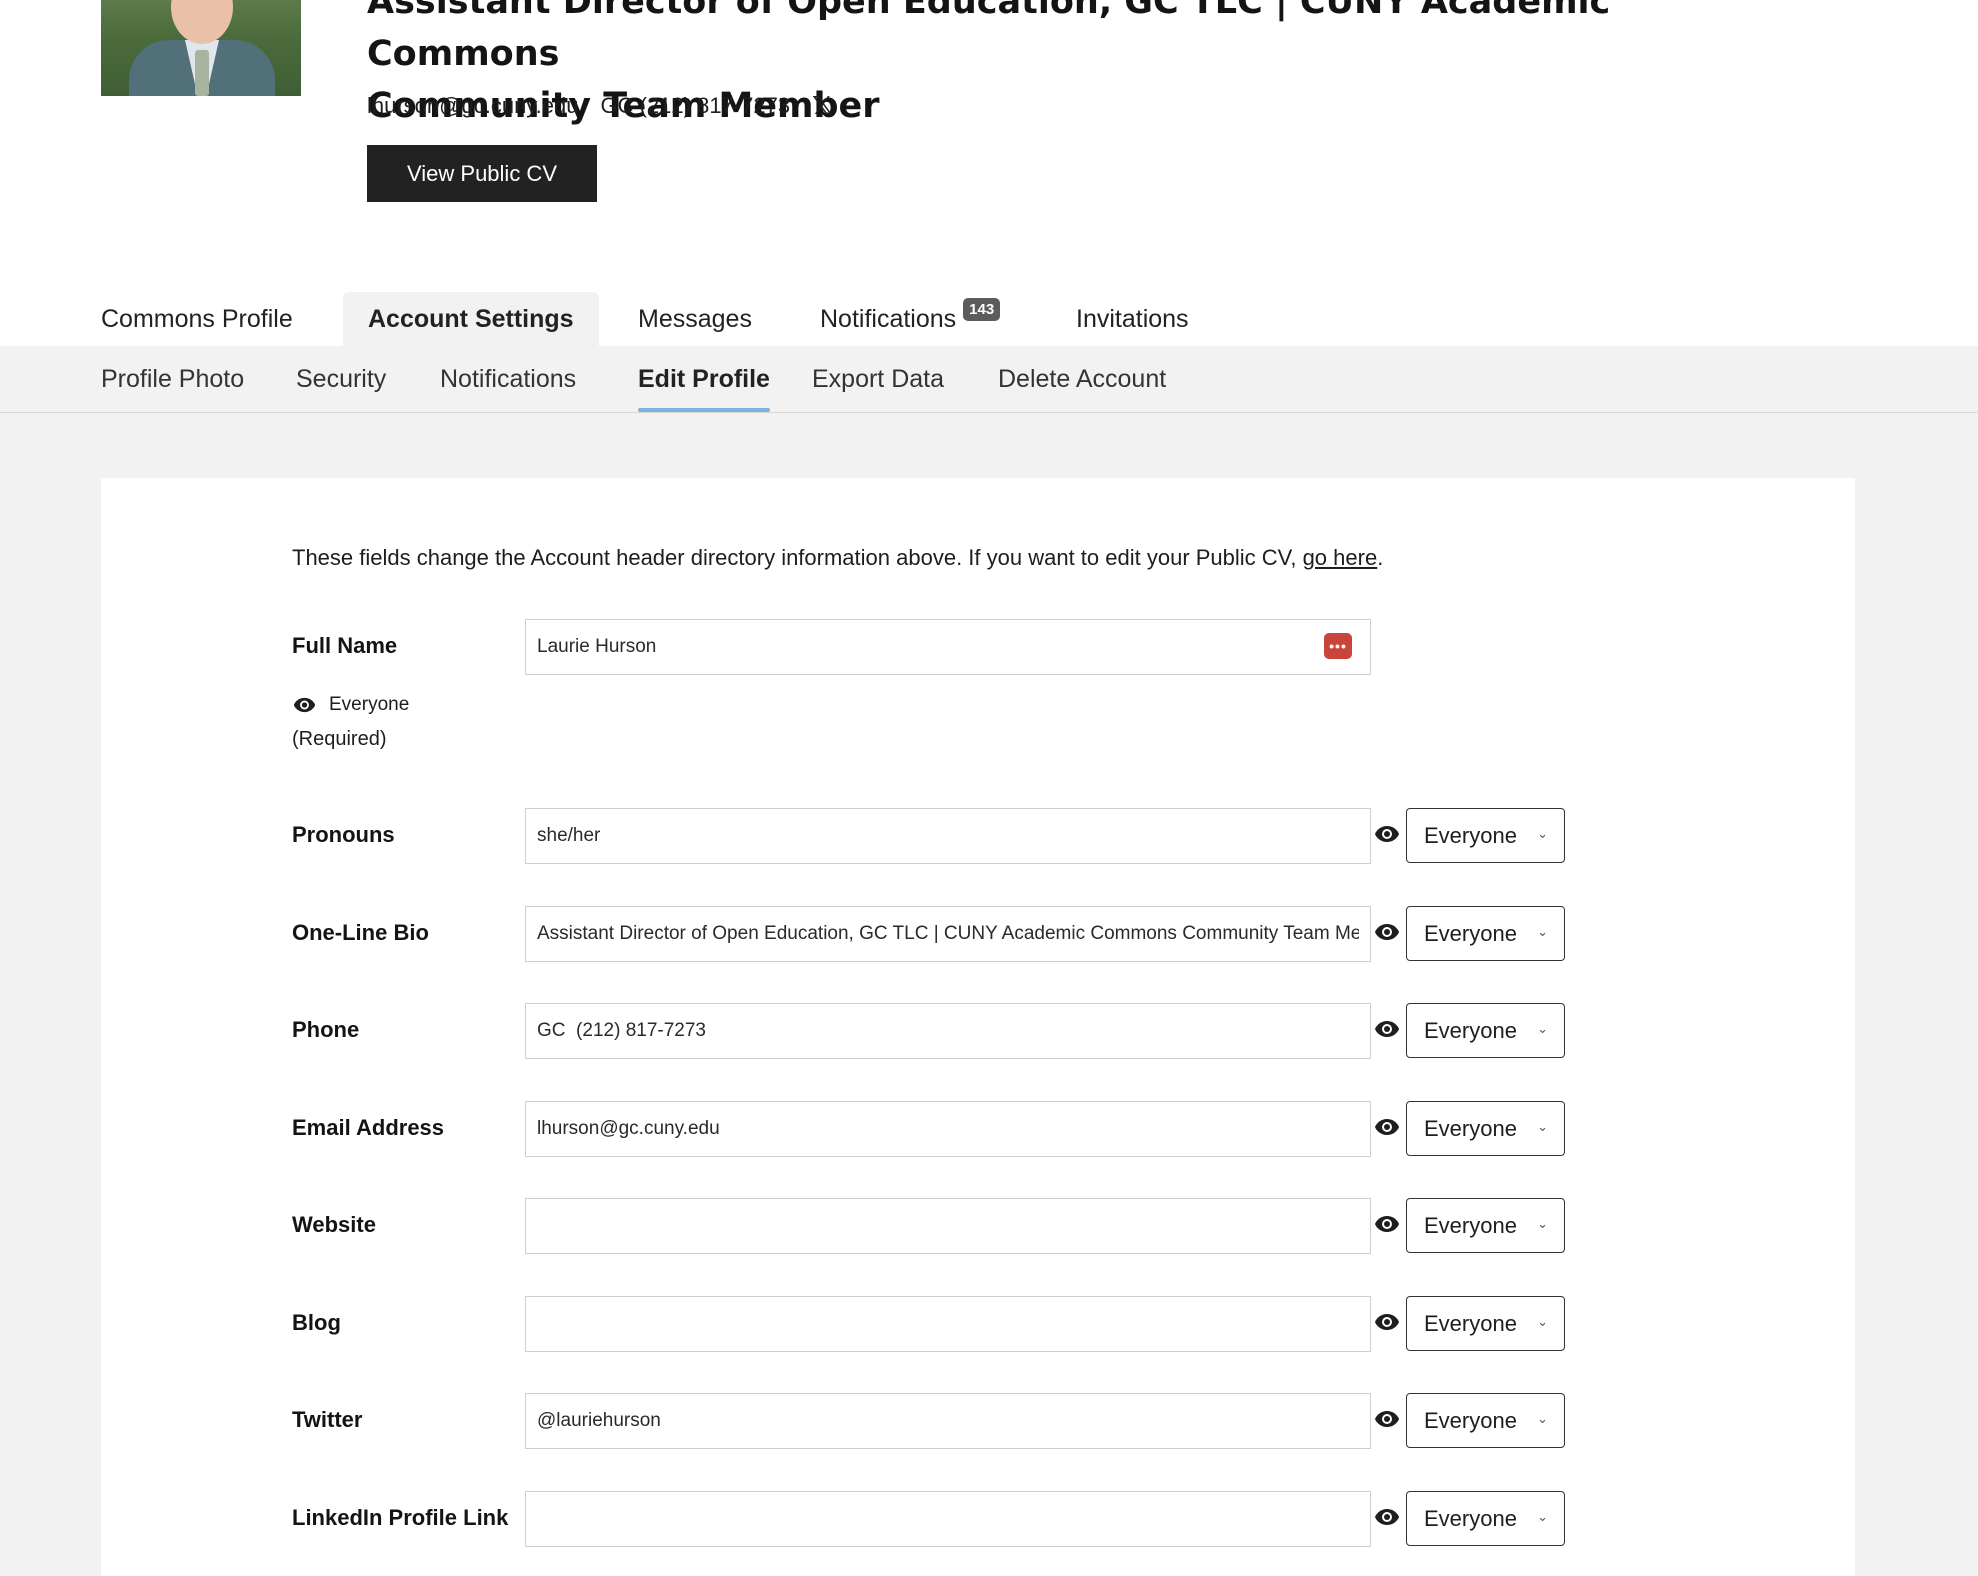 The height and width of the screenshot is (1576, 1978). I want to click on subtab-label: Edit Profile, so click(704, 378).